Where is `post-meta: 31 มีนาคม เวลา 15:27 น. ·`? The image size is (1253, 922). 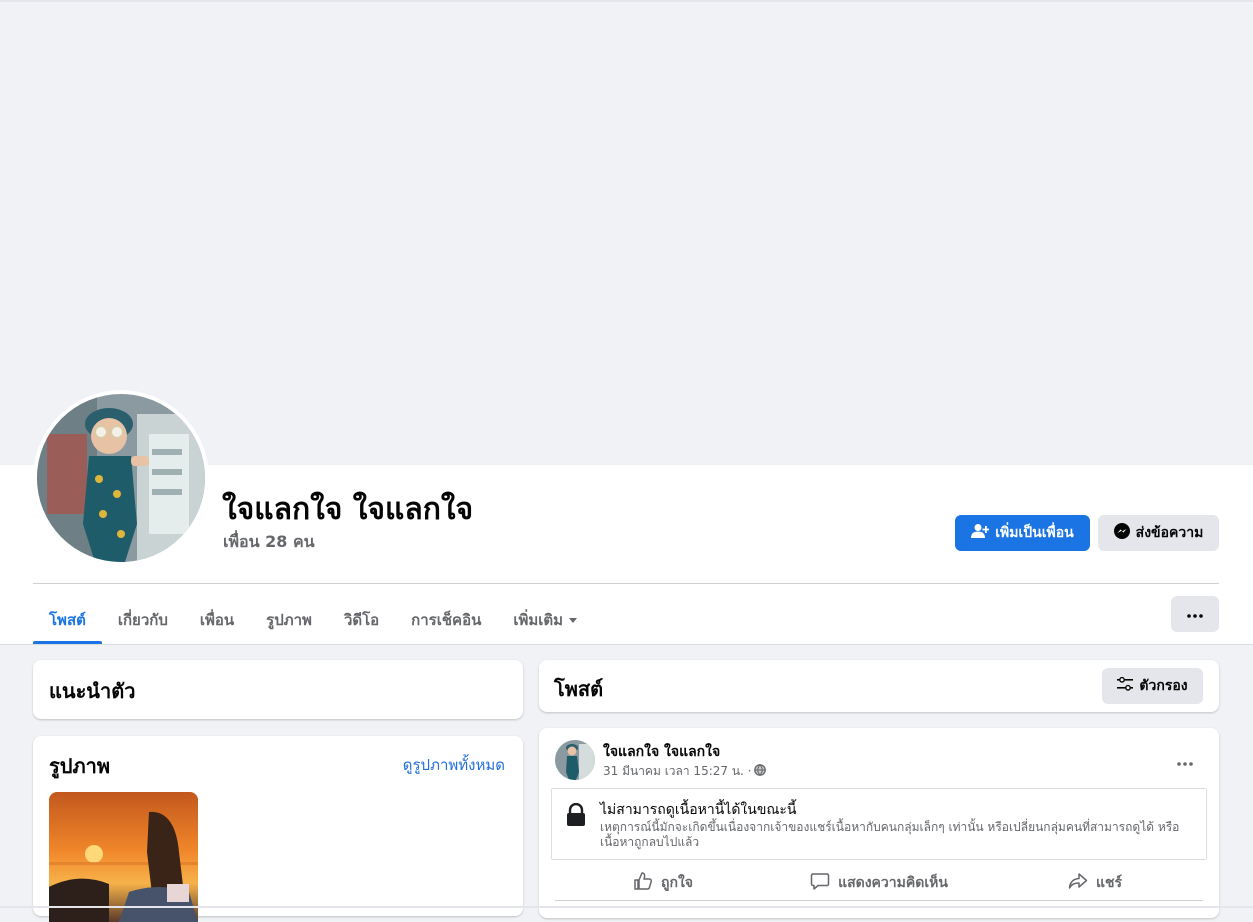 post-meta: 31 มีนาคม เวลา 15:27 น. · is located at coordinates (685, 771).